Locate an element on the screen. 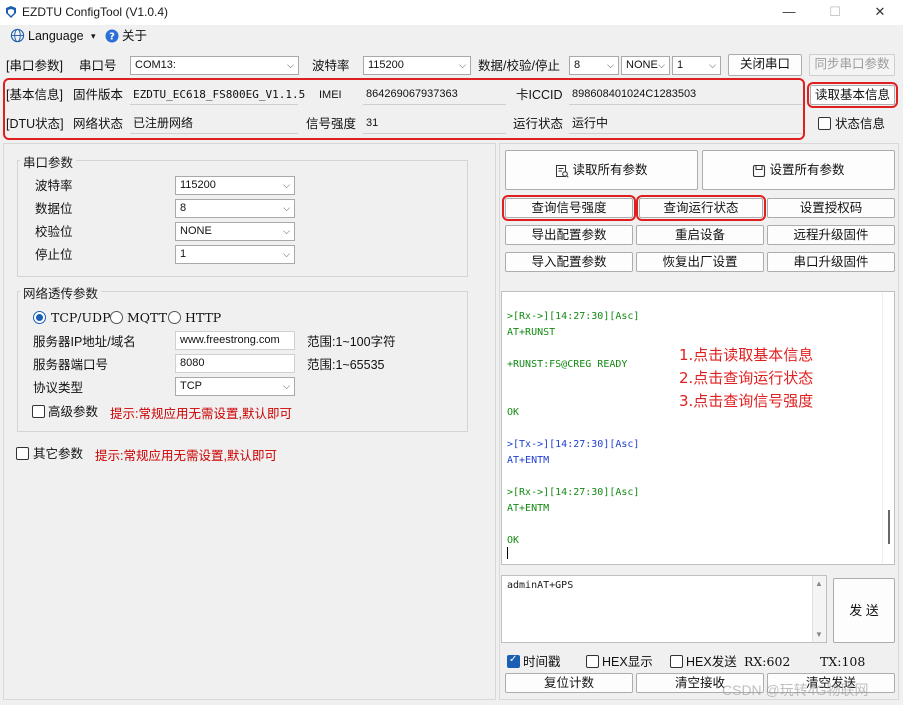 Image resolution: width=903 pixels, height=705 pixels. remote-upgrade-button: 远程升级固件 is located at coordinates (831, 235).